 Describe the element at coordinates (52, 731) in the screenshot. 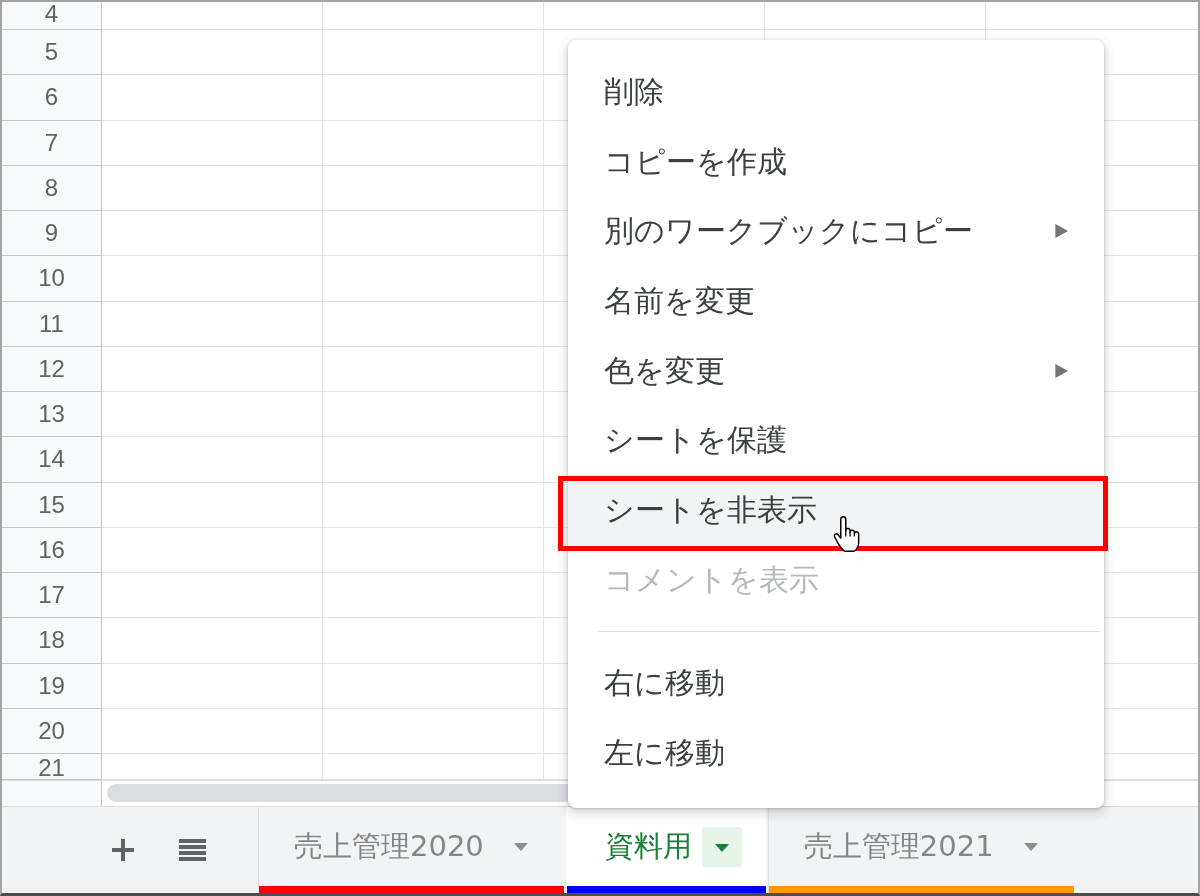

I see `row-header: 20` at that location.